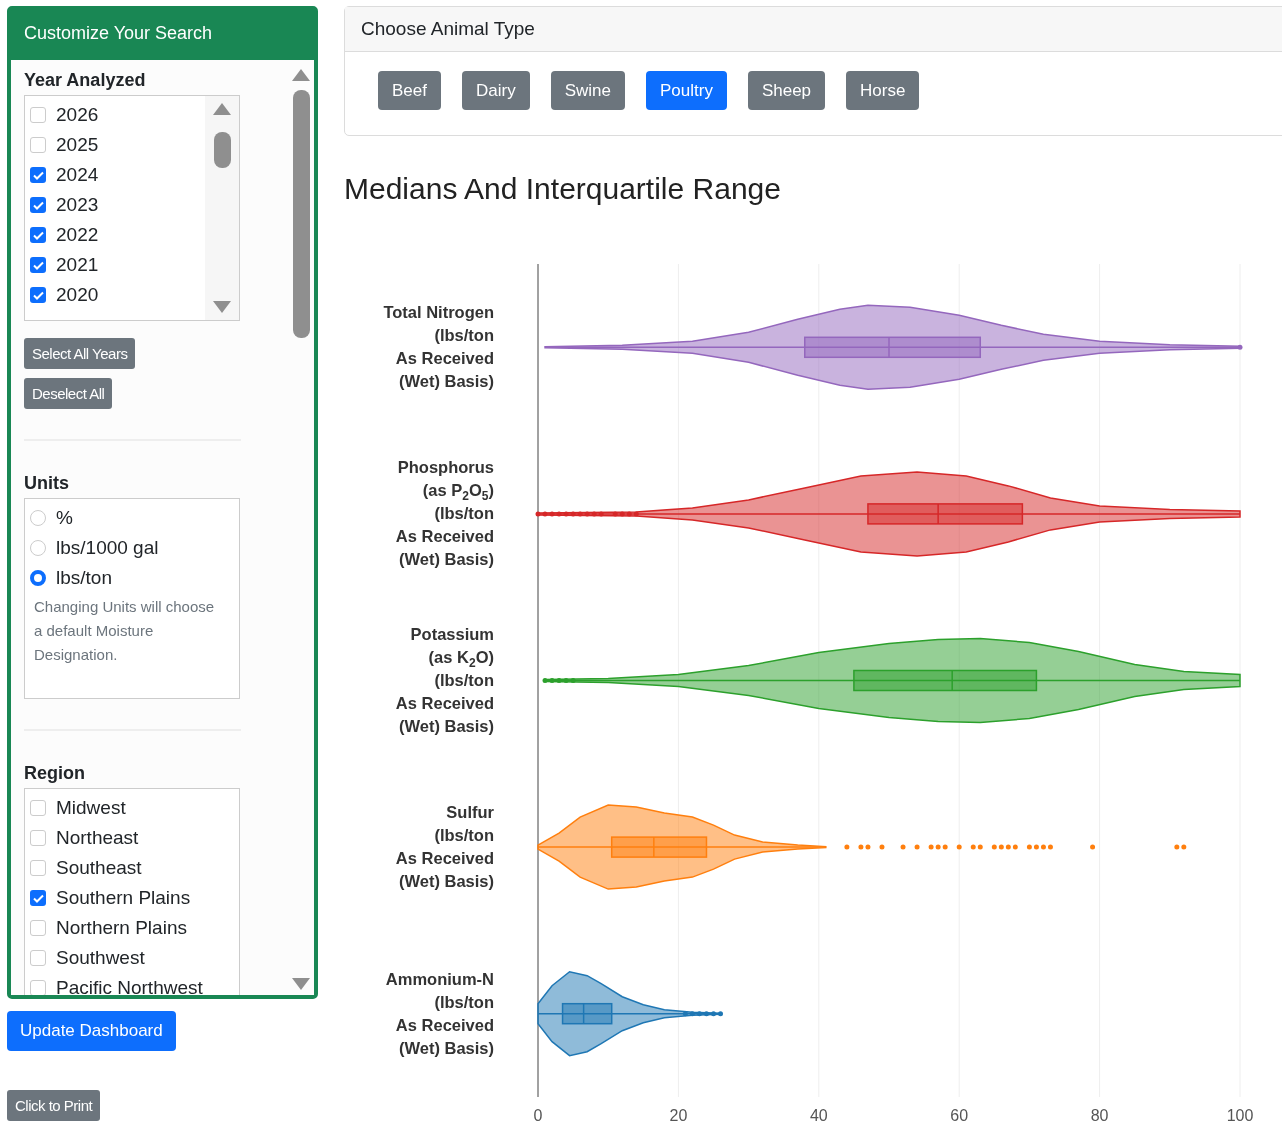 Image resolution: width=1282 pixels, height=1124 pixels. I want to click on option-label: 2025, so click(77, 145).